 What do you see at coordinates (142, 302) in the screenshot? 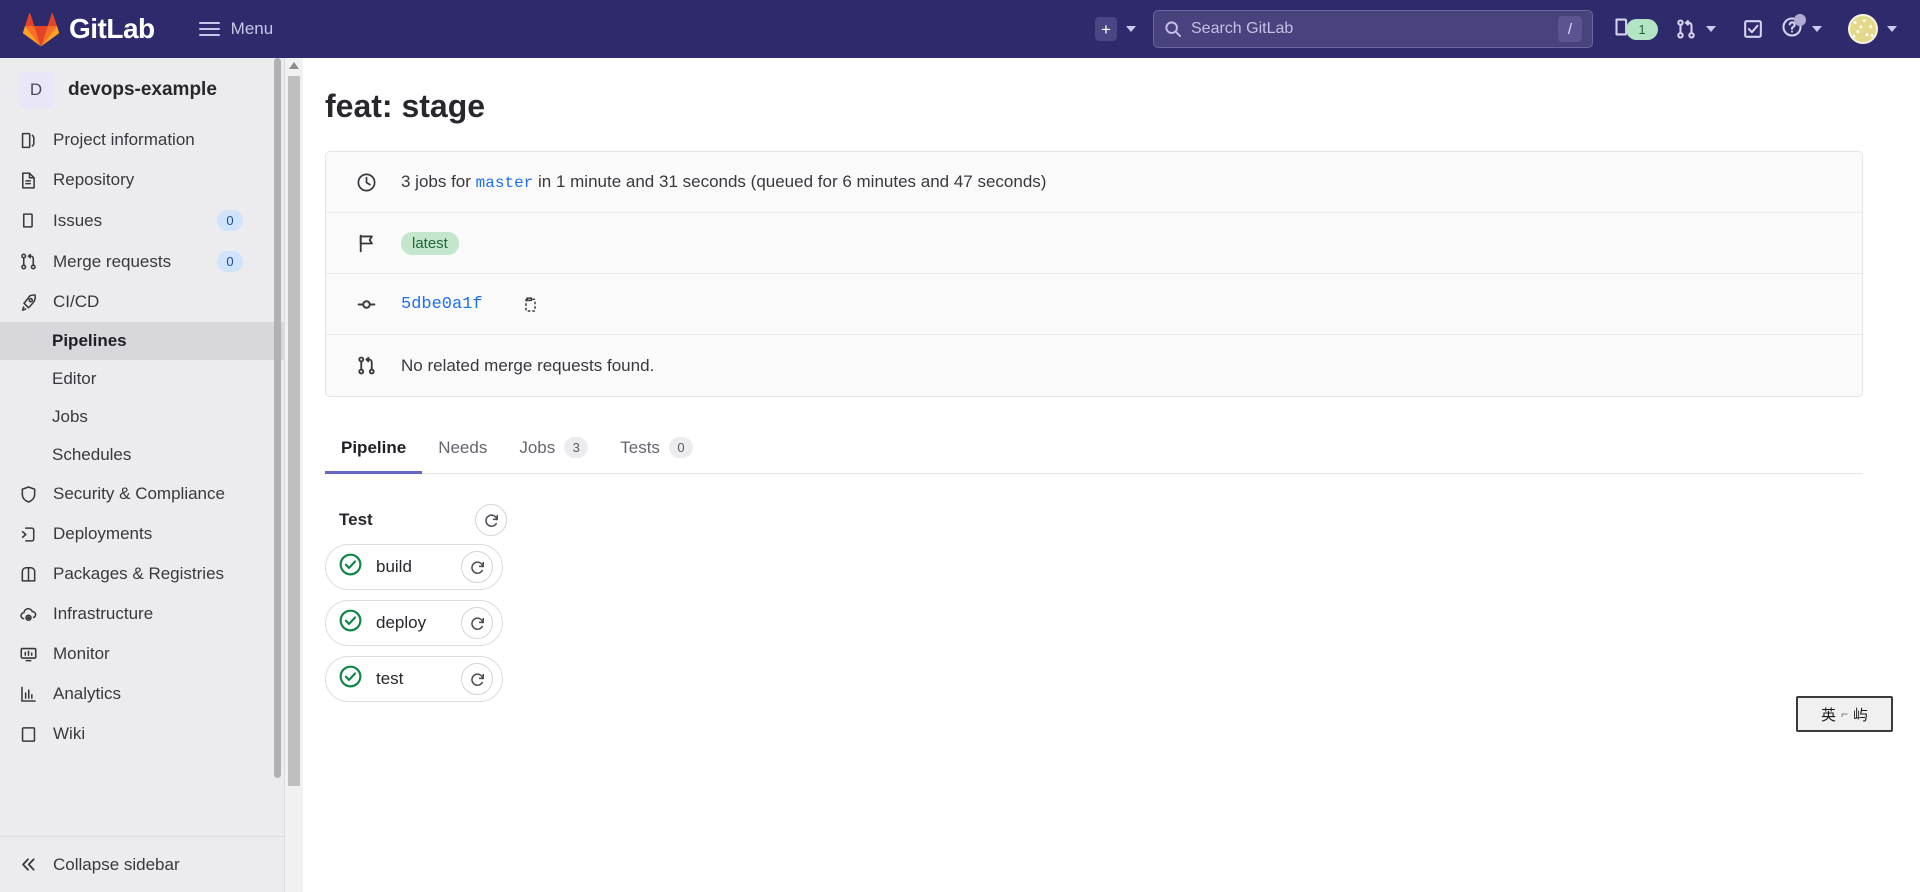
I see `sidebar-item-cicd: CI/CD` at bounding box center [142, 302].